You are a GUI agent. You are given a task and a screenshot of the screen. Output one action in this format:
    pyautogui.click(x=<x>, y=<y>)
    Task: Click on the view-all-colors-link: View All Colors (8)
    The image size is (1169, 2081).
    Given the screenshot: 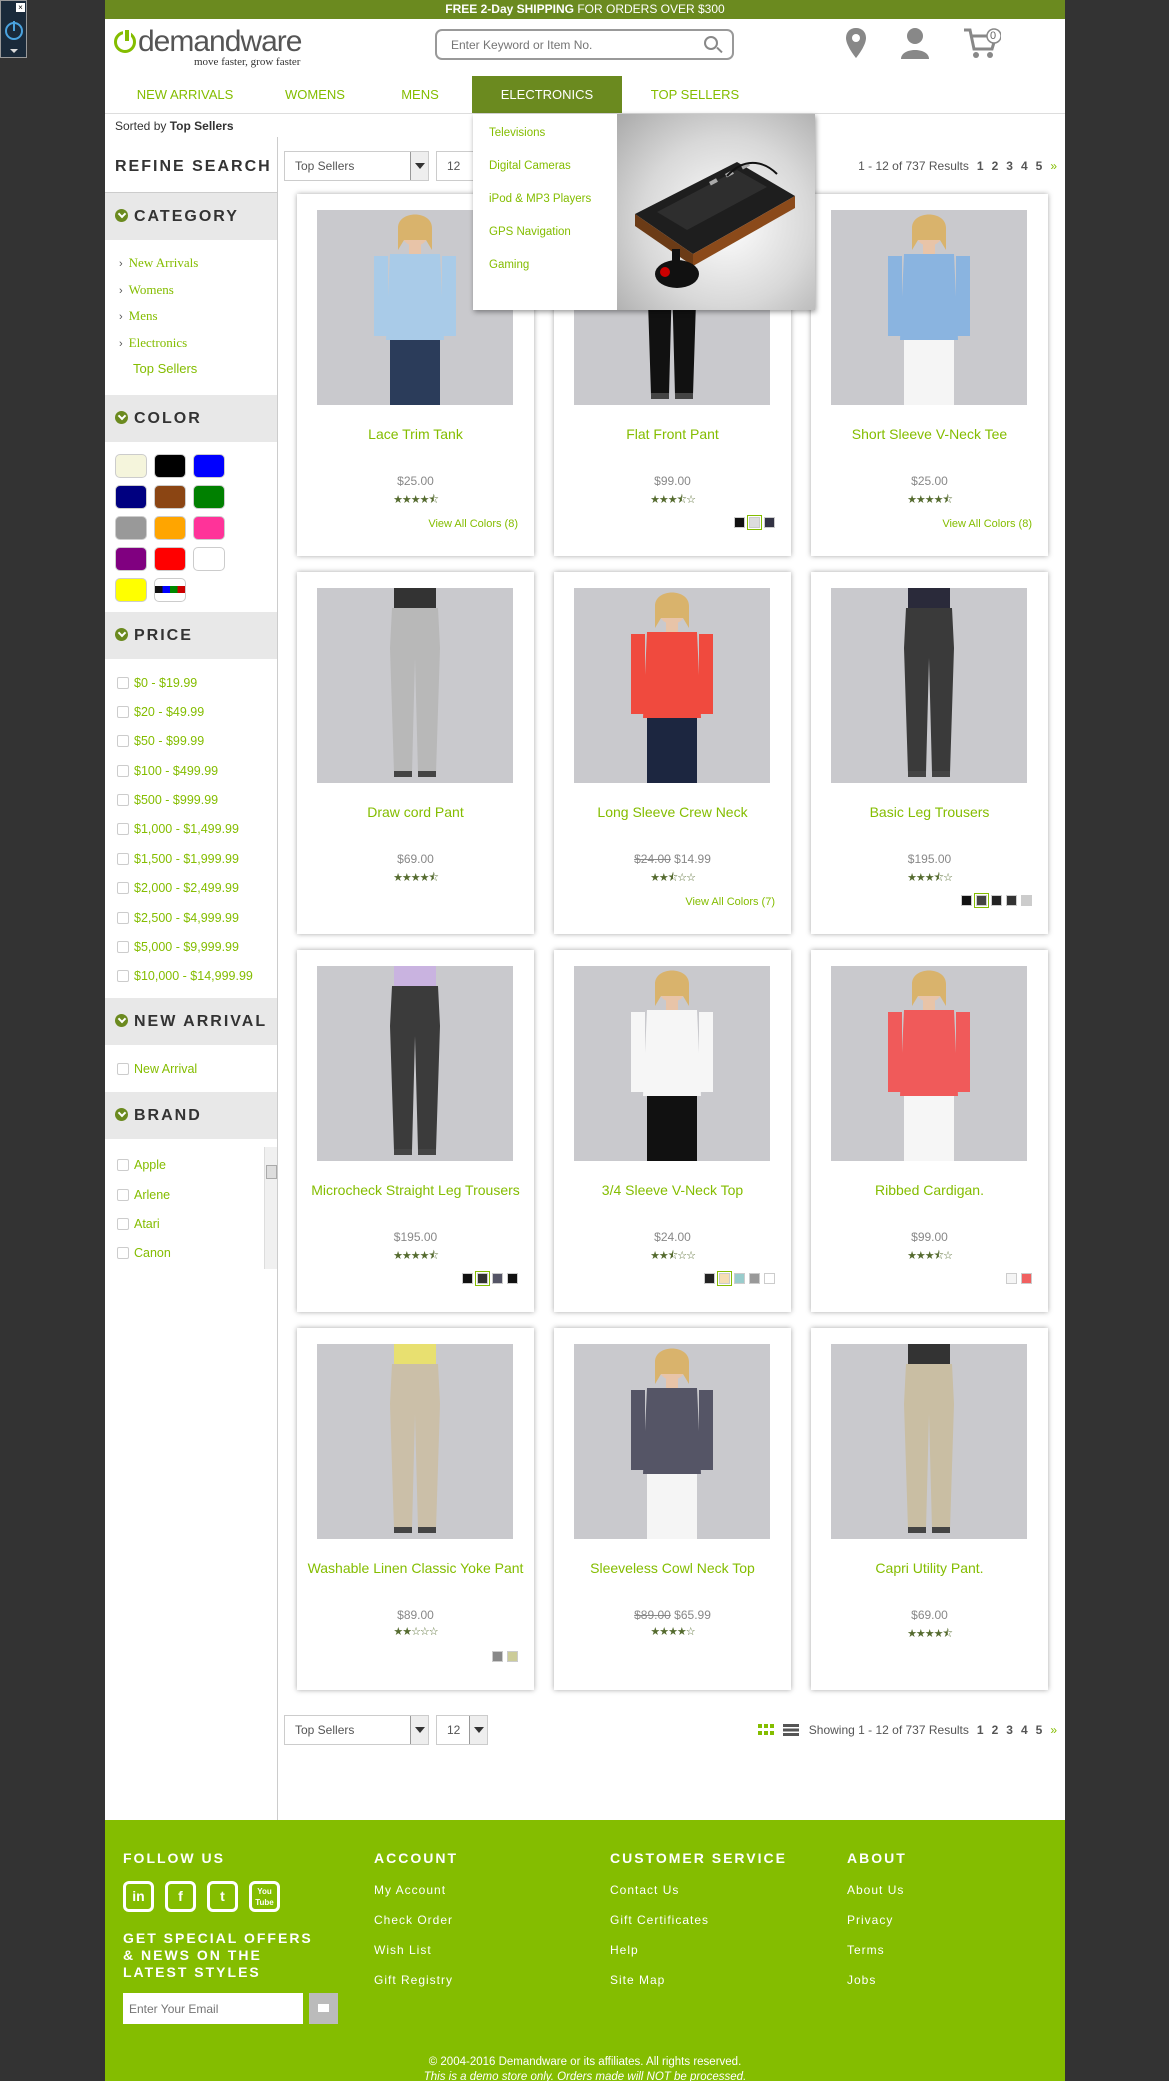 What is the action you would take?
    pyautogui.click(x=473, y=524)
    